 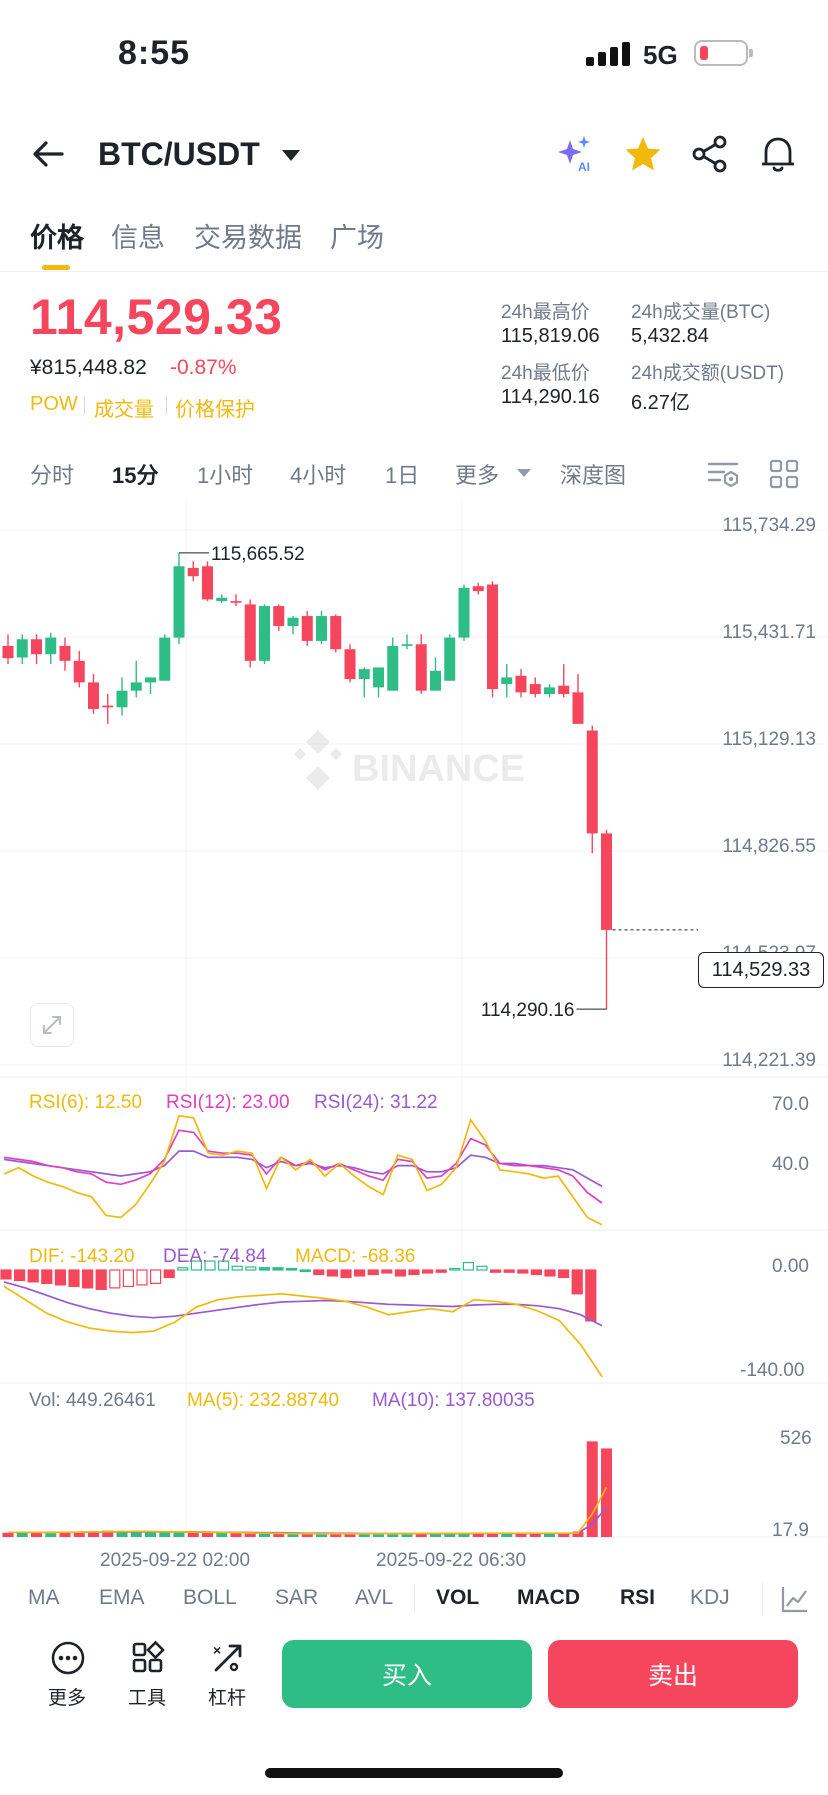 I want to click on rsi24-label: RSI(24): 31.22, so click(x=376, y=1102).